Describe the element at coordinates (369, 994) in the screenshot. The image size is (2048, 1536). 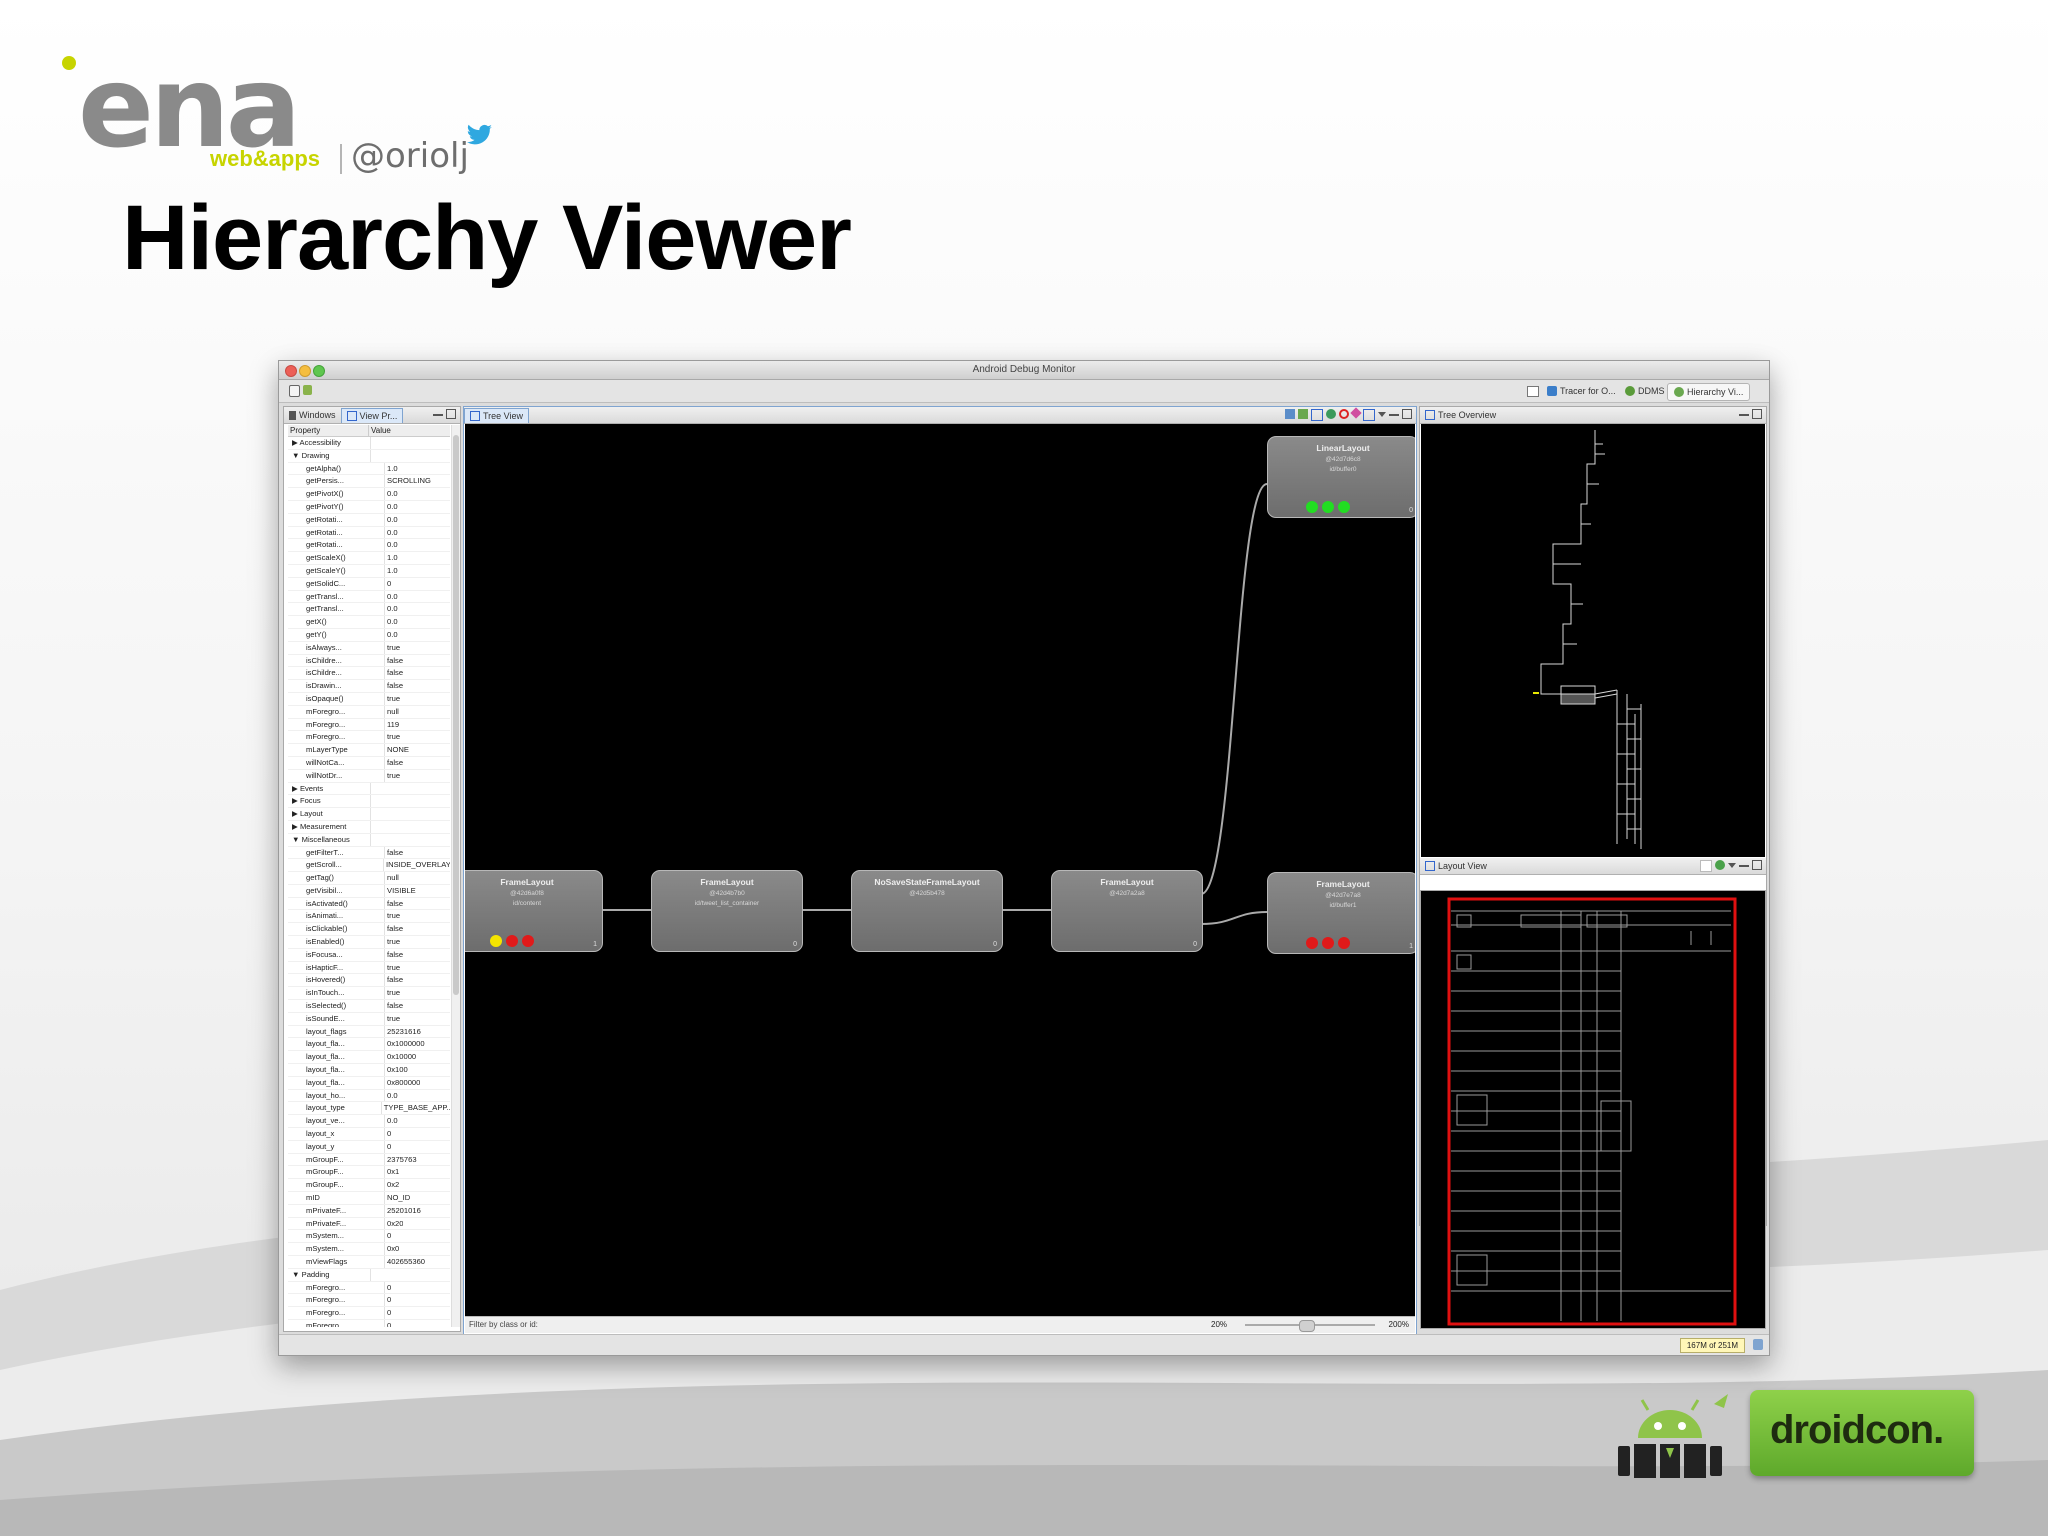
I see `property-row: isInTouch... true` at that location.